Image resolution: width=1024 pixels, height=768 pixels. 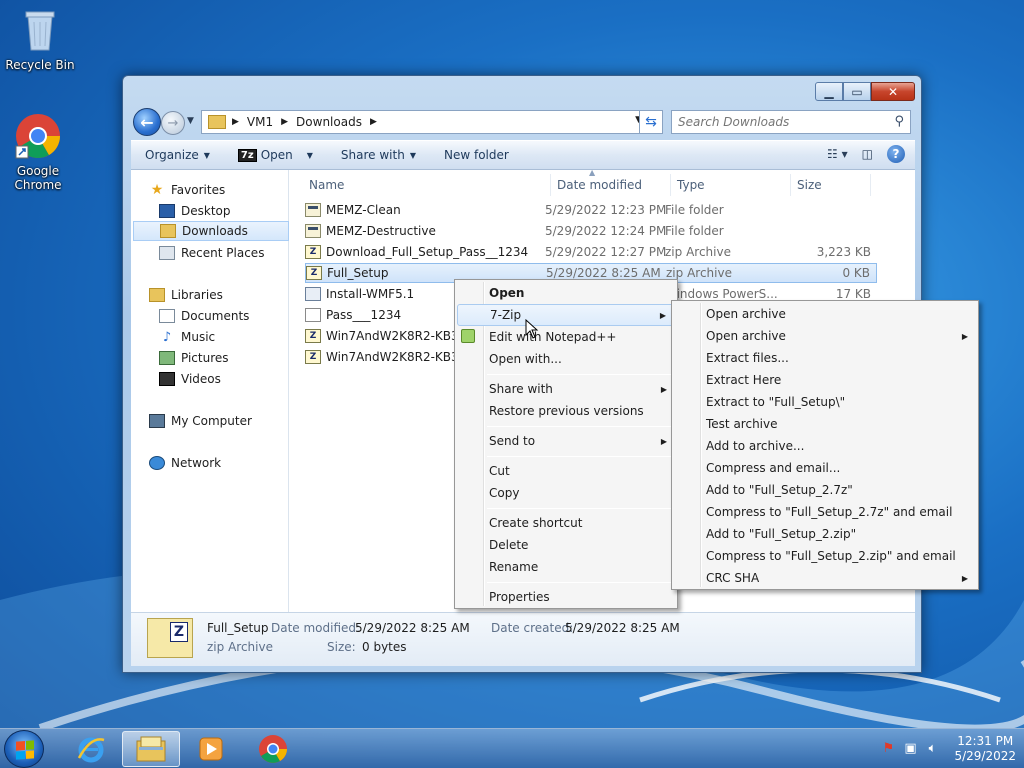 I want to click on context-menu-item-edit-with-notepad: Edit with Notepad++, so click(x=566, y=337).